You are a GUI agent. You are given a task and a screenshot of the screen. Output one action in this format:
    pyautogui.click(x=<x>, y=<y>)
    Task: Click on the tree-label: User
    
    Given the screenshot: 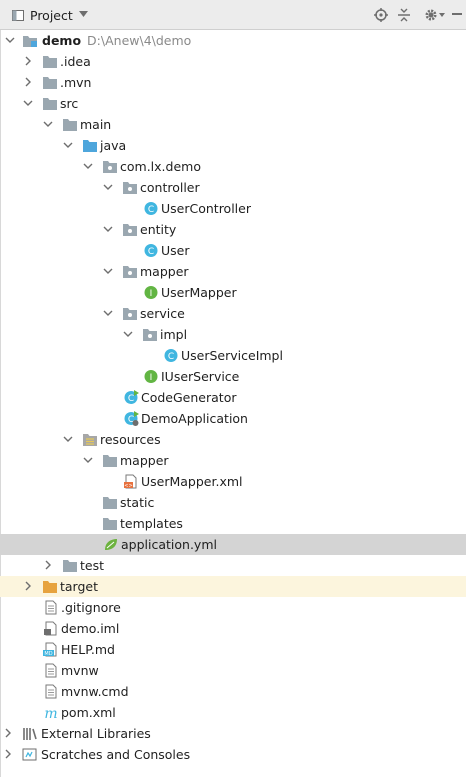 What is the action you would take?
    pyautogui.click(x=175, y=250)
    